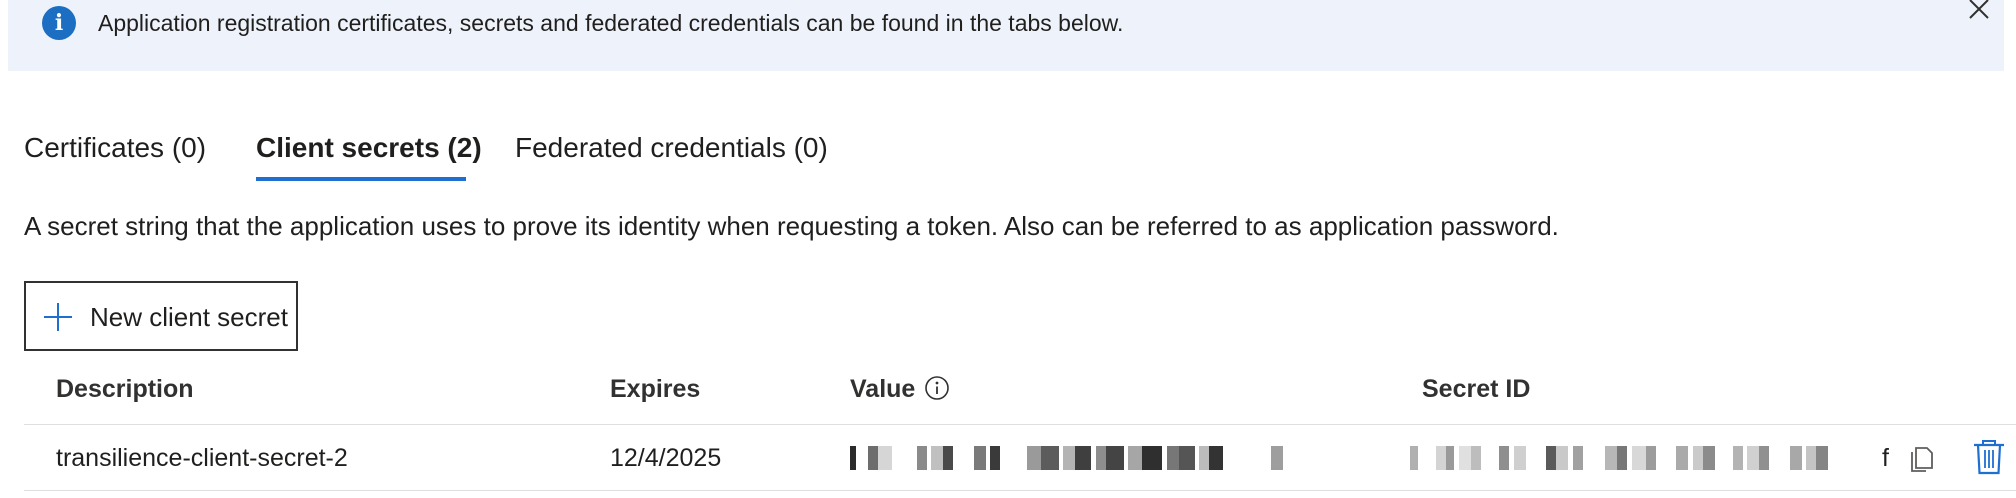 The width and height of the screenshot is (2016, 498). What do you see at coordinates (1989, 457) in the screenshot?
I see `trash-icon` at bounding box center [1989, 457].